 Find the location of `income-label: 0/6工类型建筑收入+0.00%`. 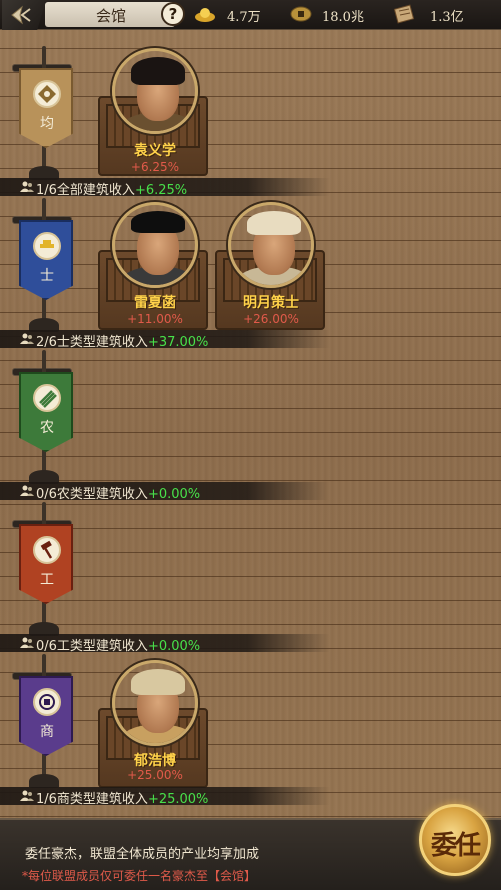

income-label: 0/6工类型建筑收入+0.00% is located at coordinates (118, 646).